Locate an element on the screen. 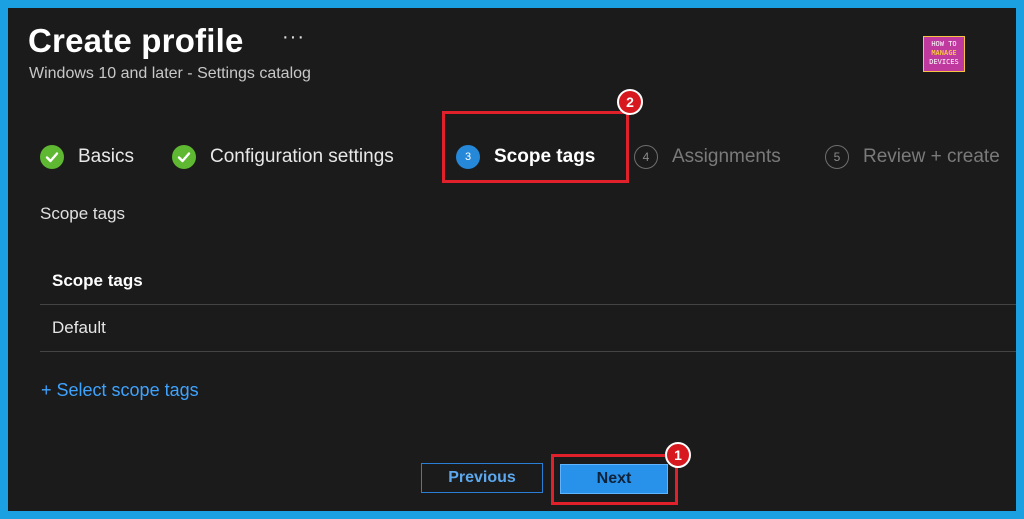 The height and width of the screenshot is (519, 1024). step-number-icon: 5 is located at coordinates (837, 157).